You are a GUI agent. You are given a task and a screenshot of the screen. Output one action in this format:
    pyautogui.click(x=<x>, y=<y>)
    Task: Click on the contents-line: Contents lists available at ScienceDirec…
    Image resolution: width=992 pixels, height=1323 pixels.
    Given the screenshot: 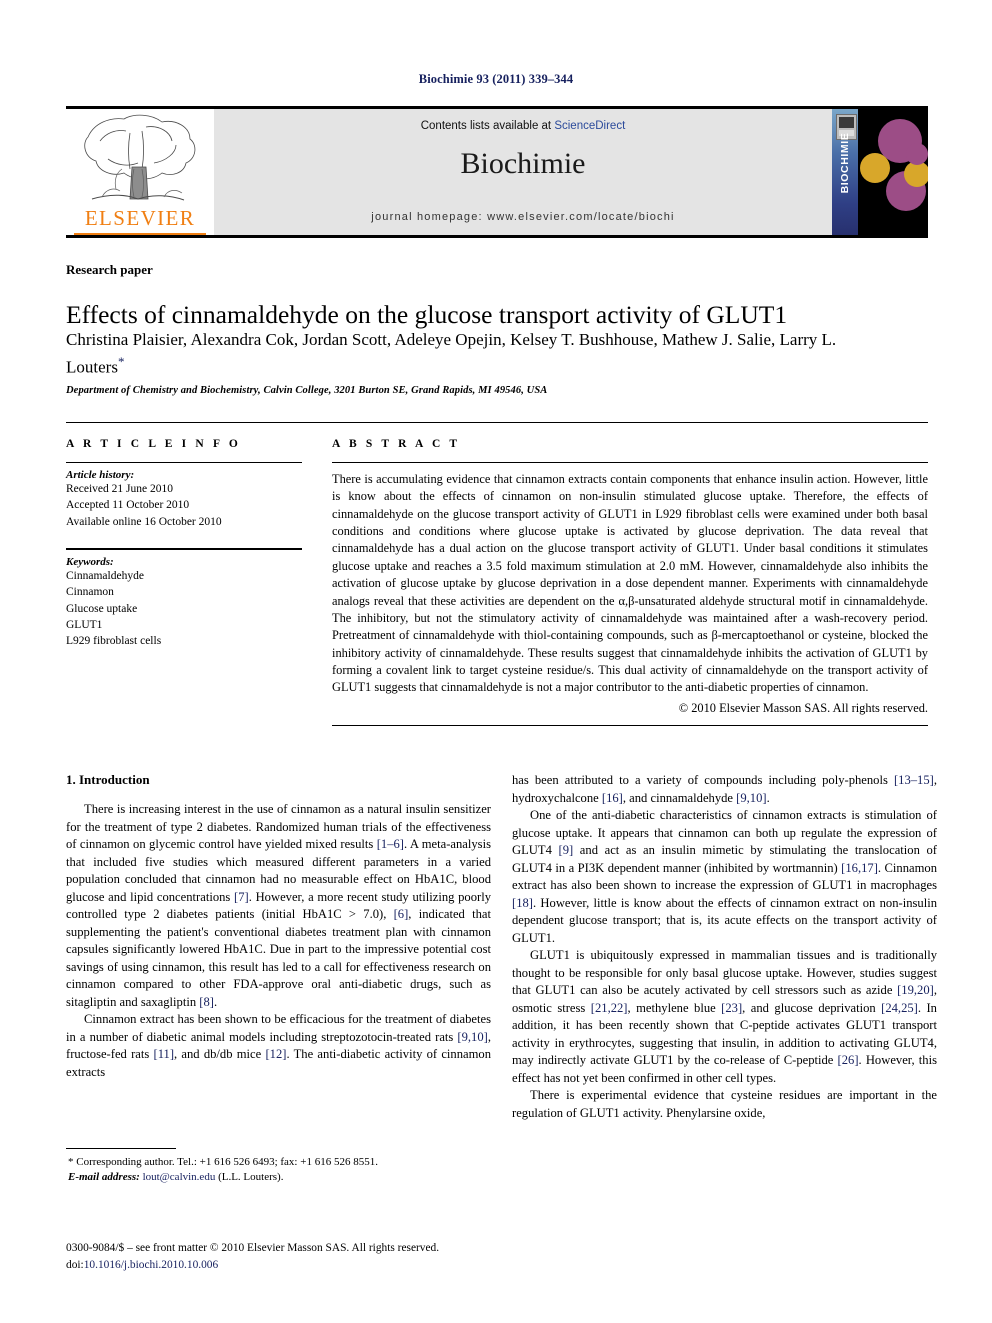 What is the action you would take?
    pyautogui.click(x=523, y=126)
    